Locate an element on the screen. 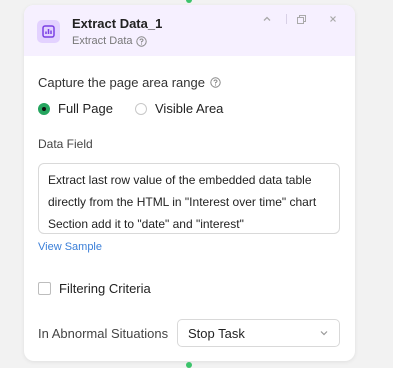  data-field-label: Data Field is located at coordinates (65, 144).